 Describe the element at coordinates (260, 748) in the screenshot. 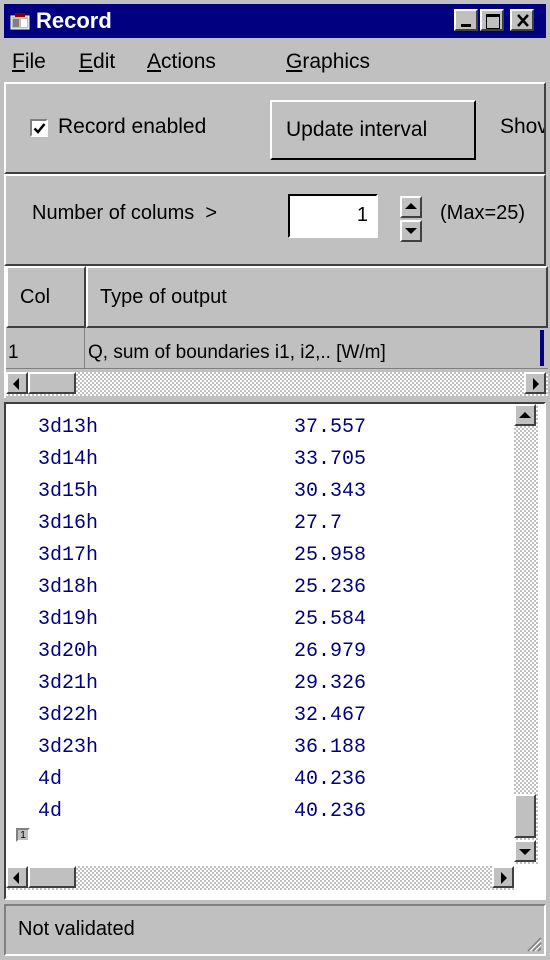

I see `list-item: 3d23h 36.188` at that location.